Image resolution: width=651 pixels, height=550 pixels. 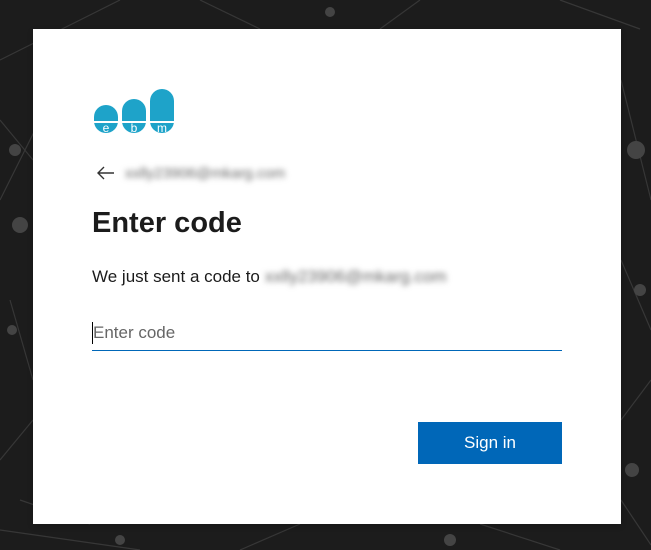 What do you see at coordinates (355, 276) in the screenshot?
I see `code-sent-email: xxlly23906@mkarg.com` at bounding box center [355, 276].